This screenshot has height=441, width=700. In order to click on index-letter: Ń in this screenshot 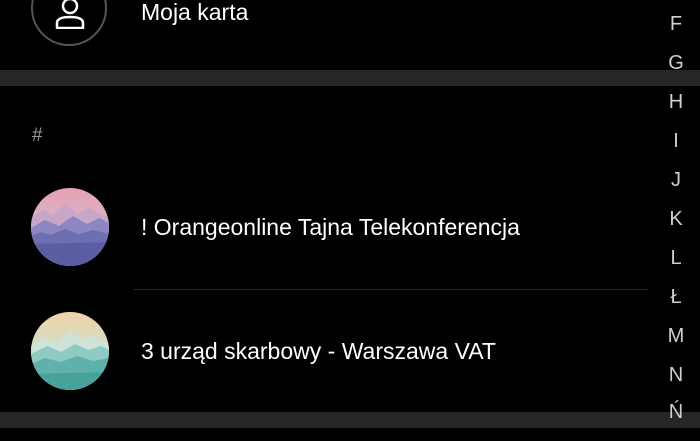, I will do `click(676, 412)`.